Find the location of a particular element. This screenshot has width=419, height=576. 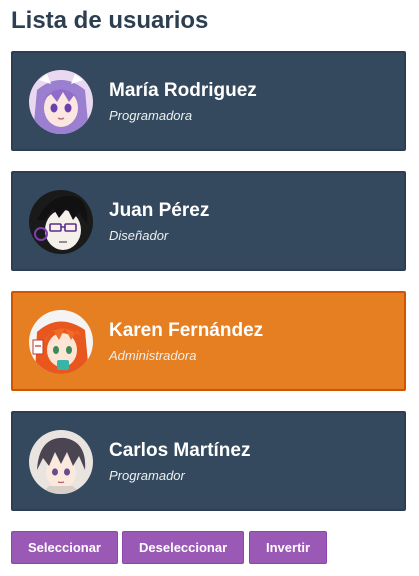

anime-boy-glasses-avatar is located at coordinates (61, 222).